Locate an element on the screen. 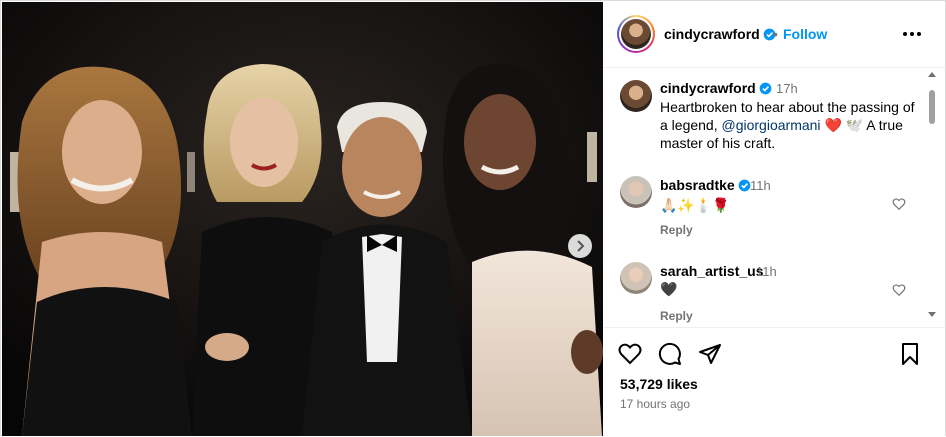  comment-username-text: babsradtke is located at coordinates (697, 185).